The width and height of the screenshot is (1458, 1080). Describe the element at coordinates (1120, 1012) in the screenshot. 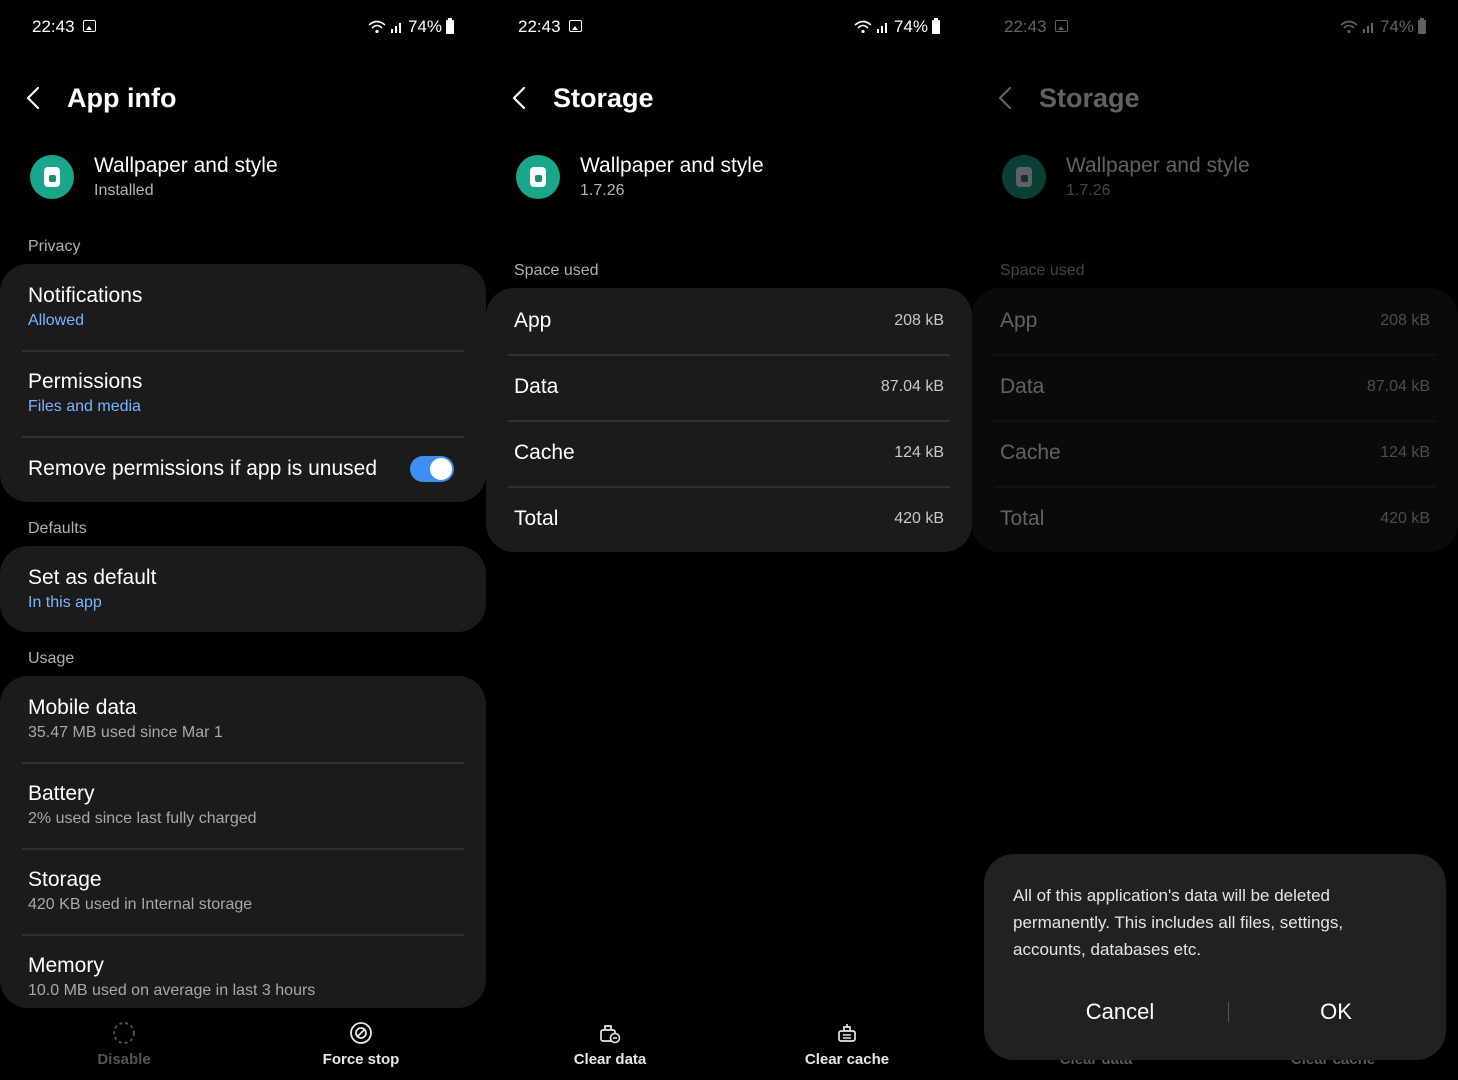

I see `cancel-button: Cancel` at that location.